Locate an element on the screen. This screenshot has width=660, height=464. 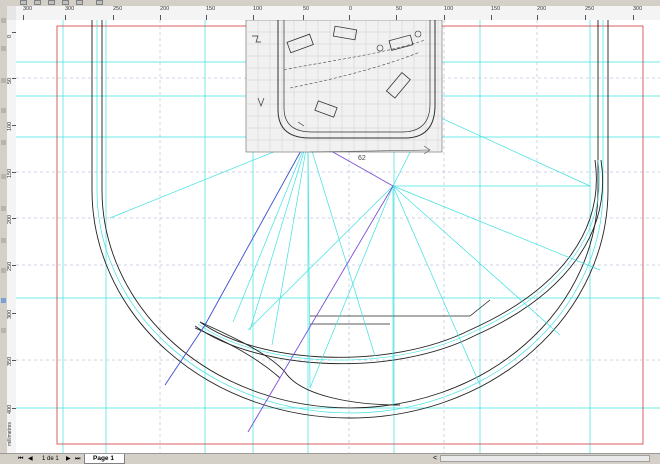
radial-line-purple is located at coordinates (320, 309).